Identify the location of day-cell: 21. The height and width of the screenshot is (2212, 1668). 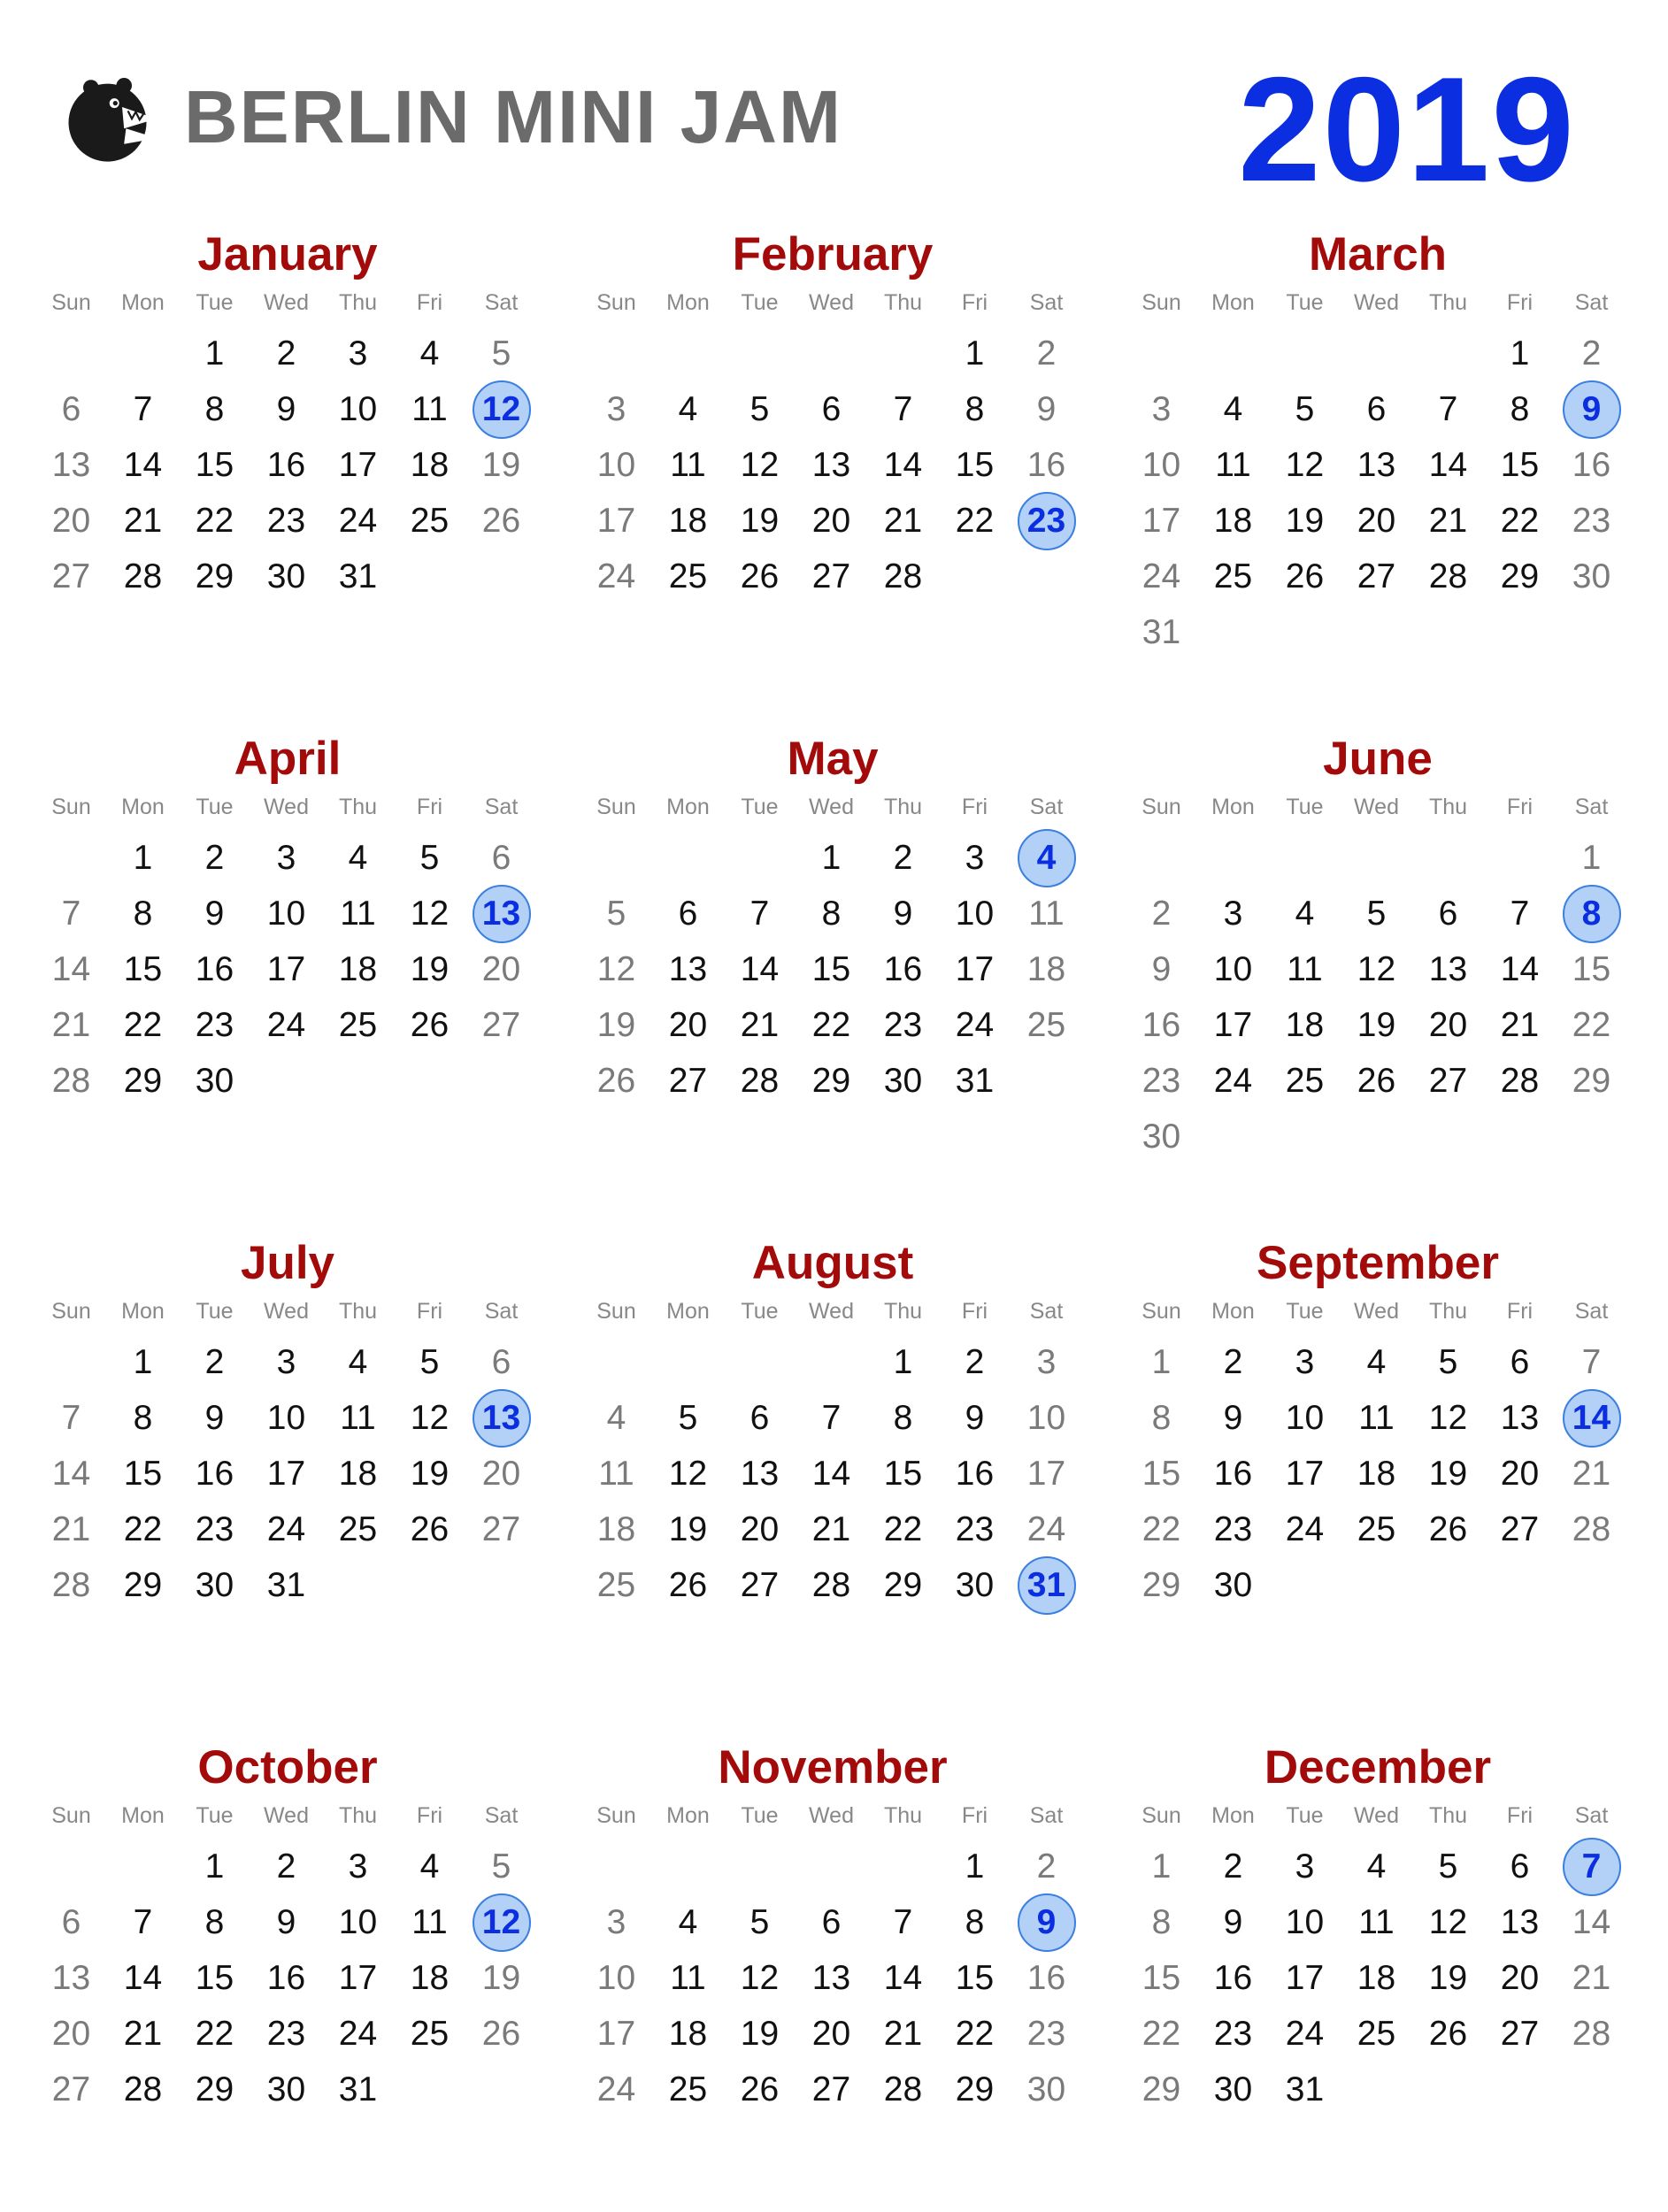
(903, 2034).